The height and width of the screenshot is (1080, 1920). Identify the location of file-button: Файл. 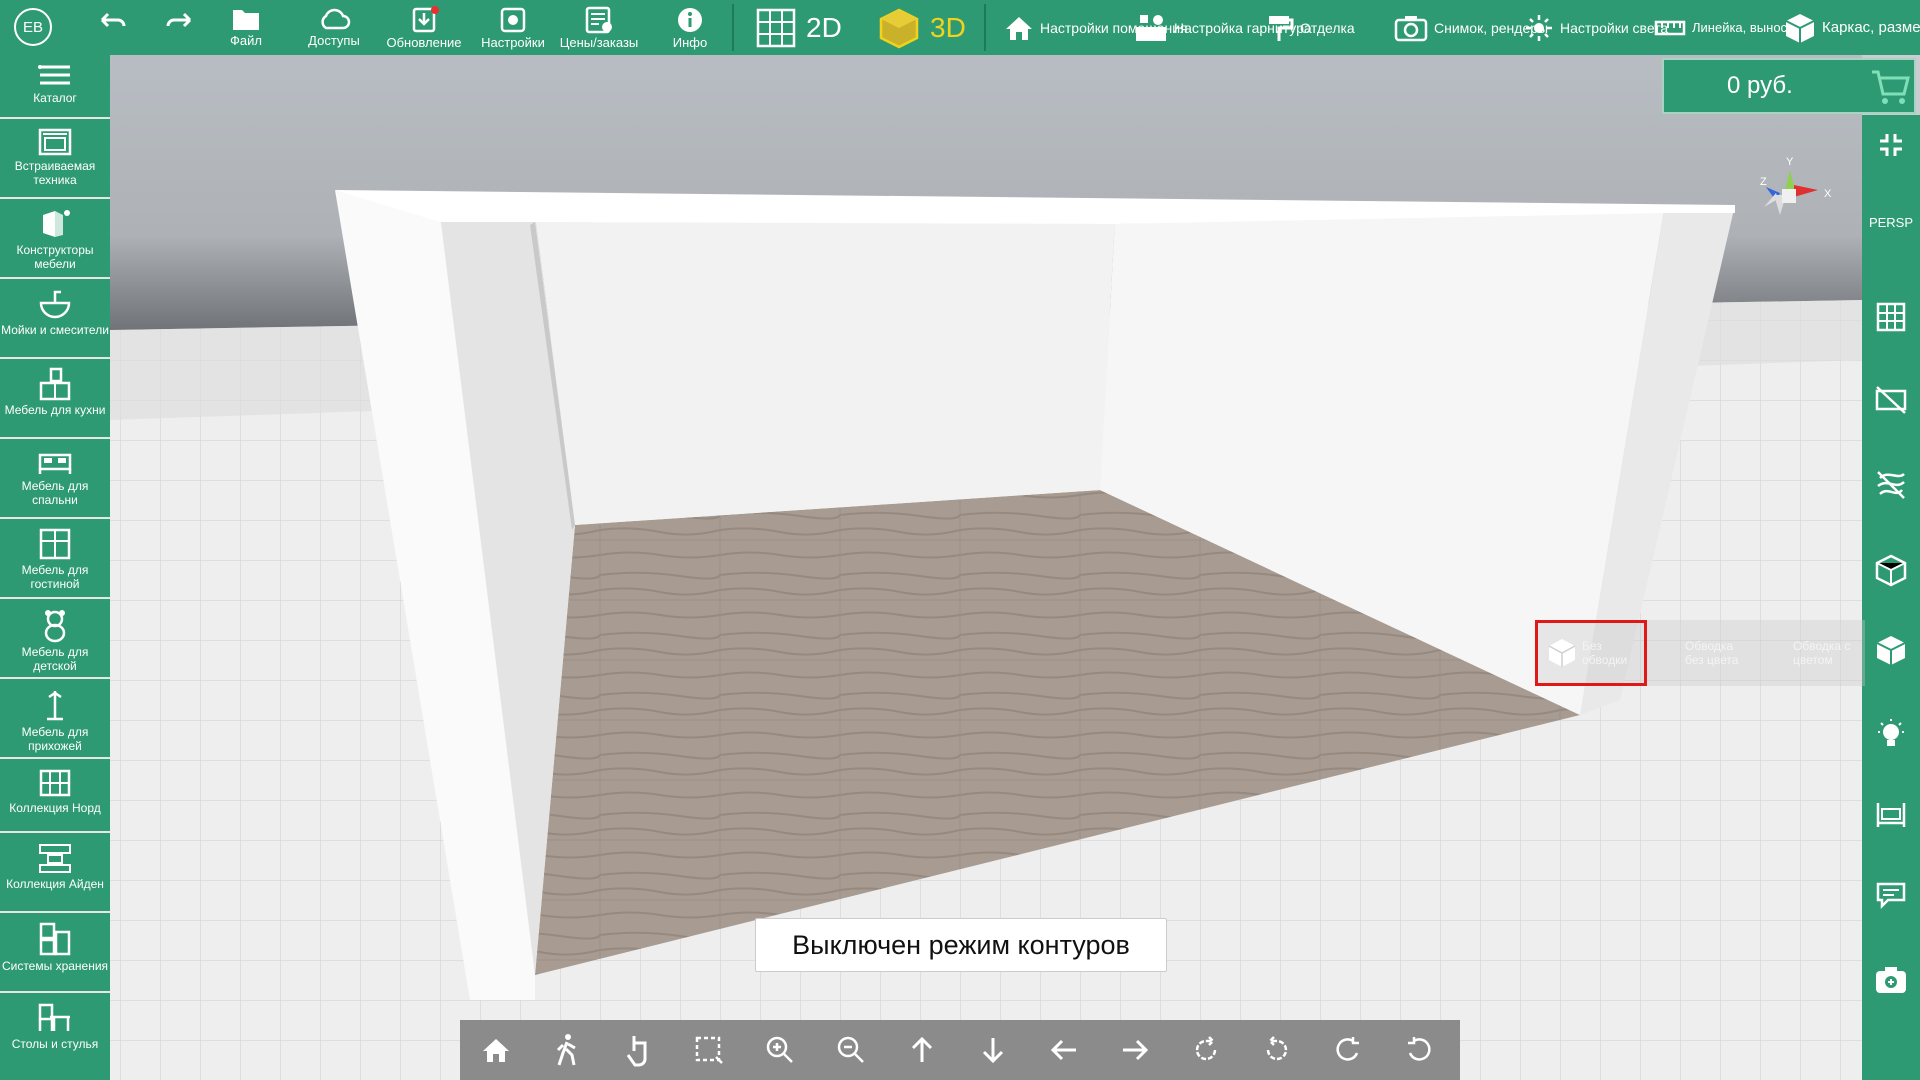
(246, 27).